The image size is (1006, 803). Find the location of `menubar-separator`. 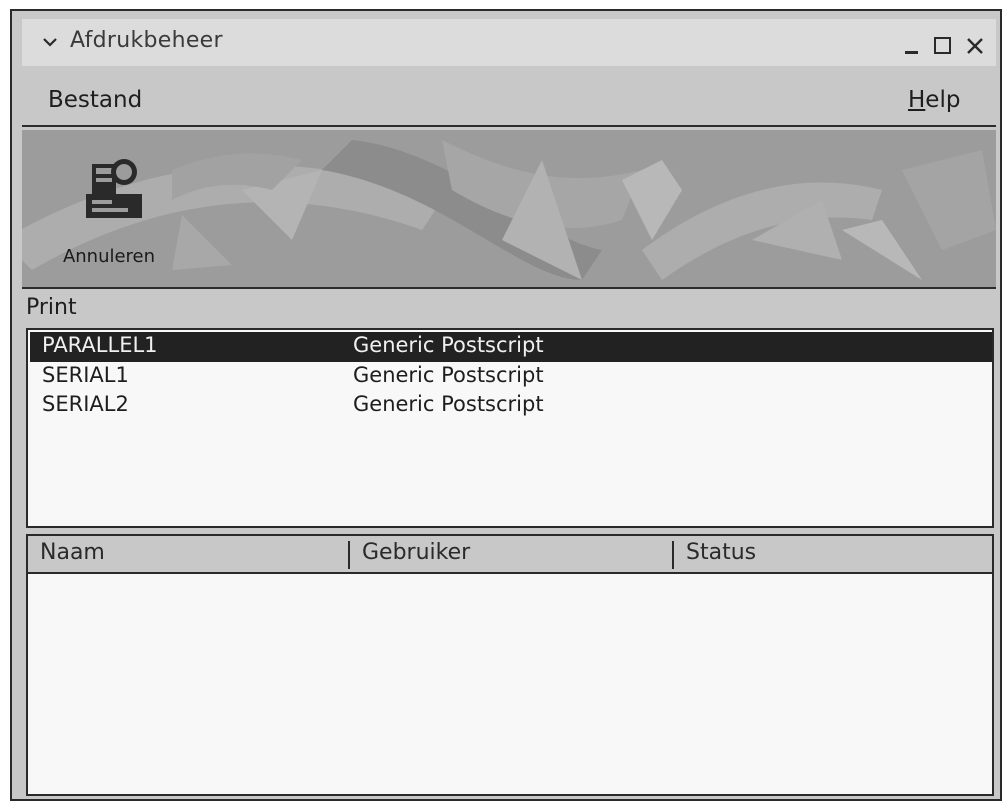

menubar-separator is located at coordinates (509, 126).